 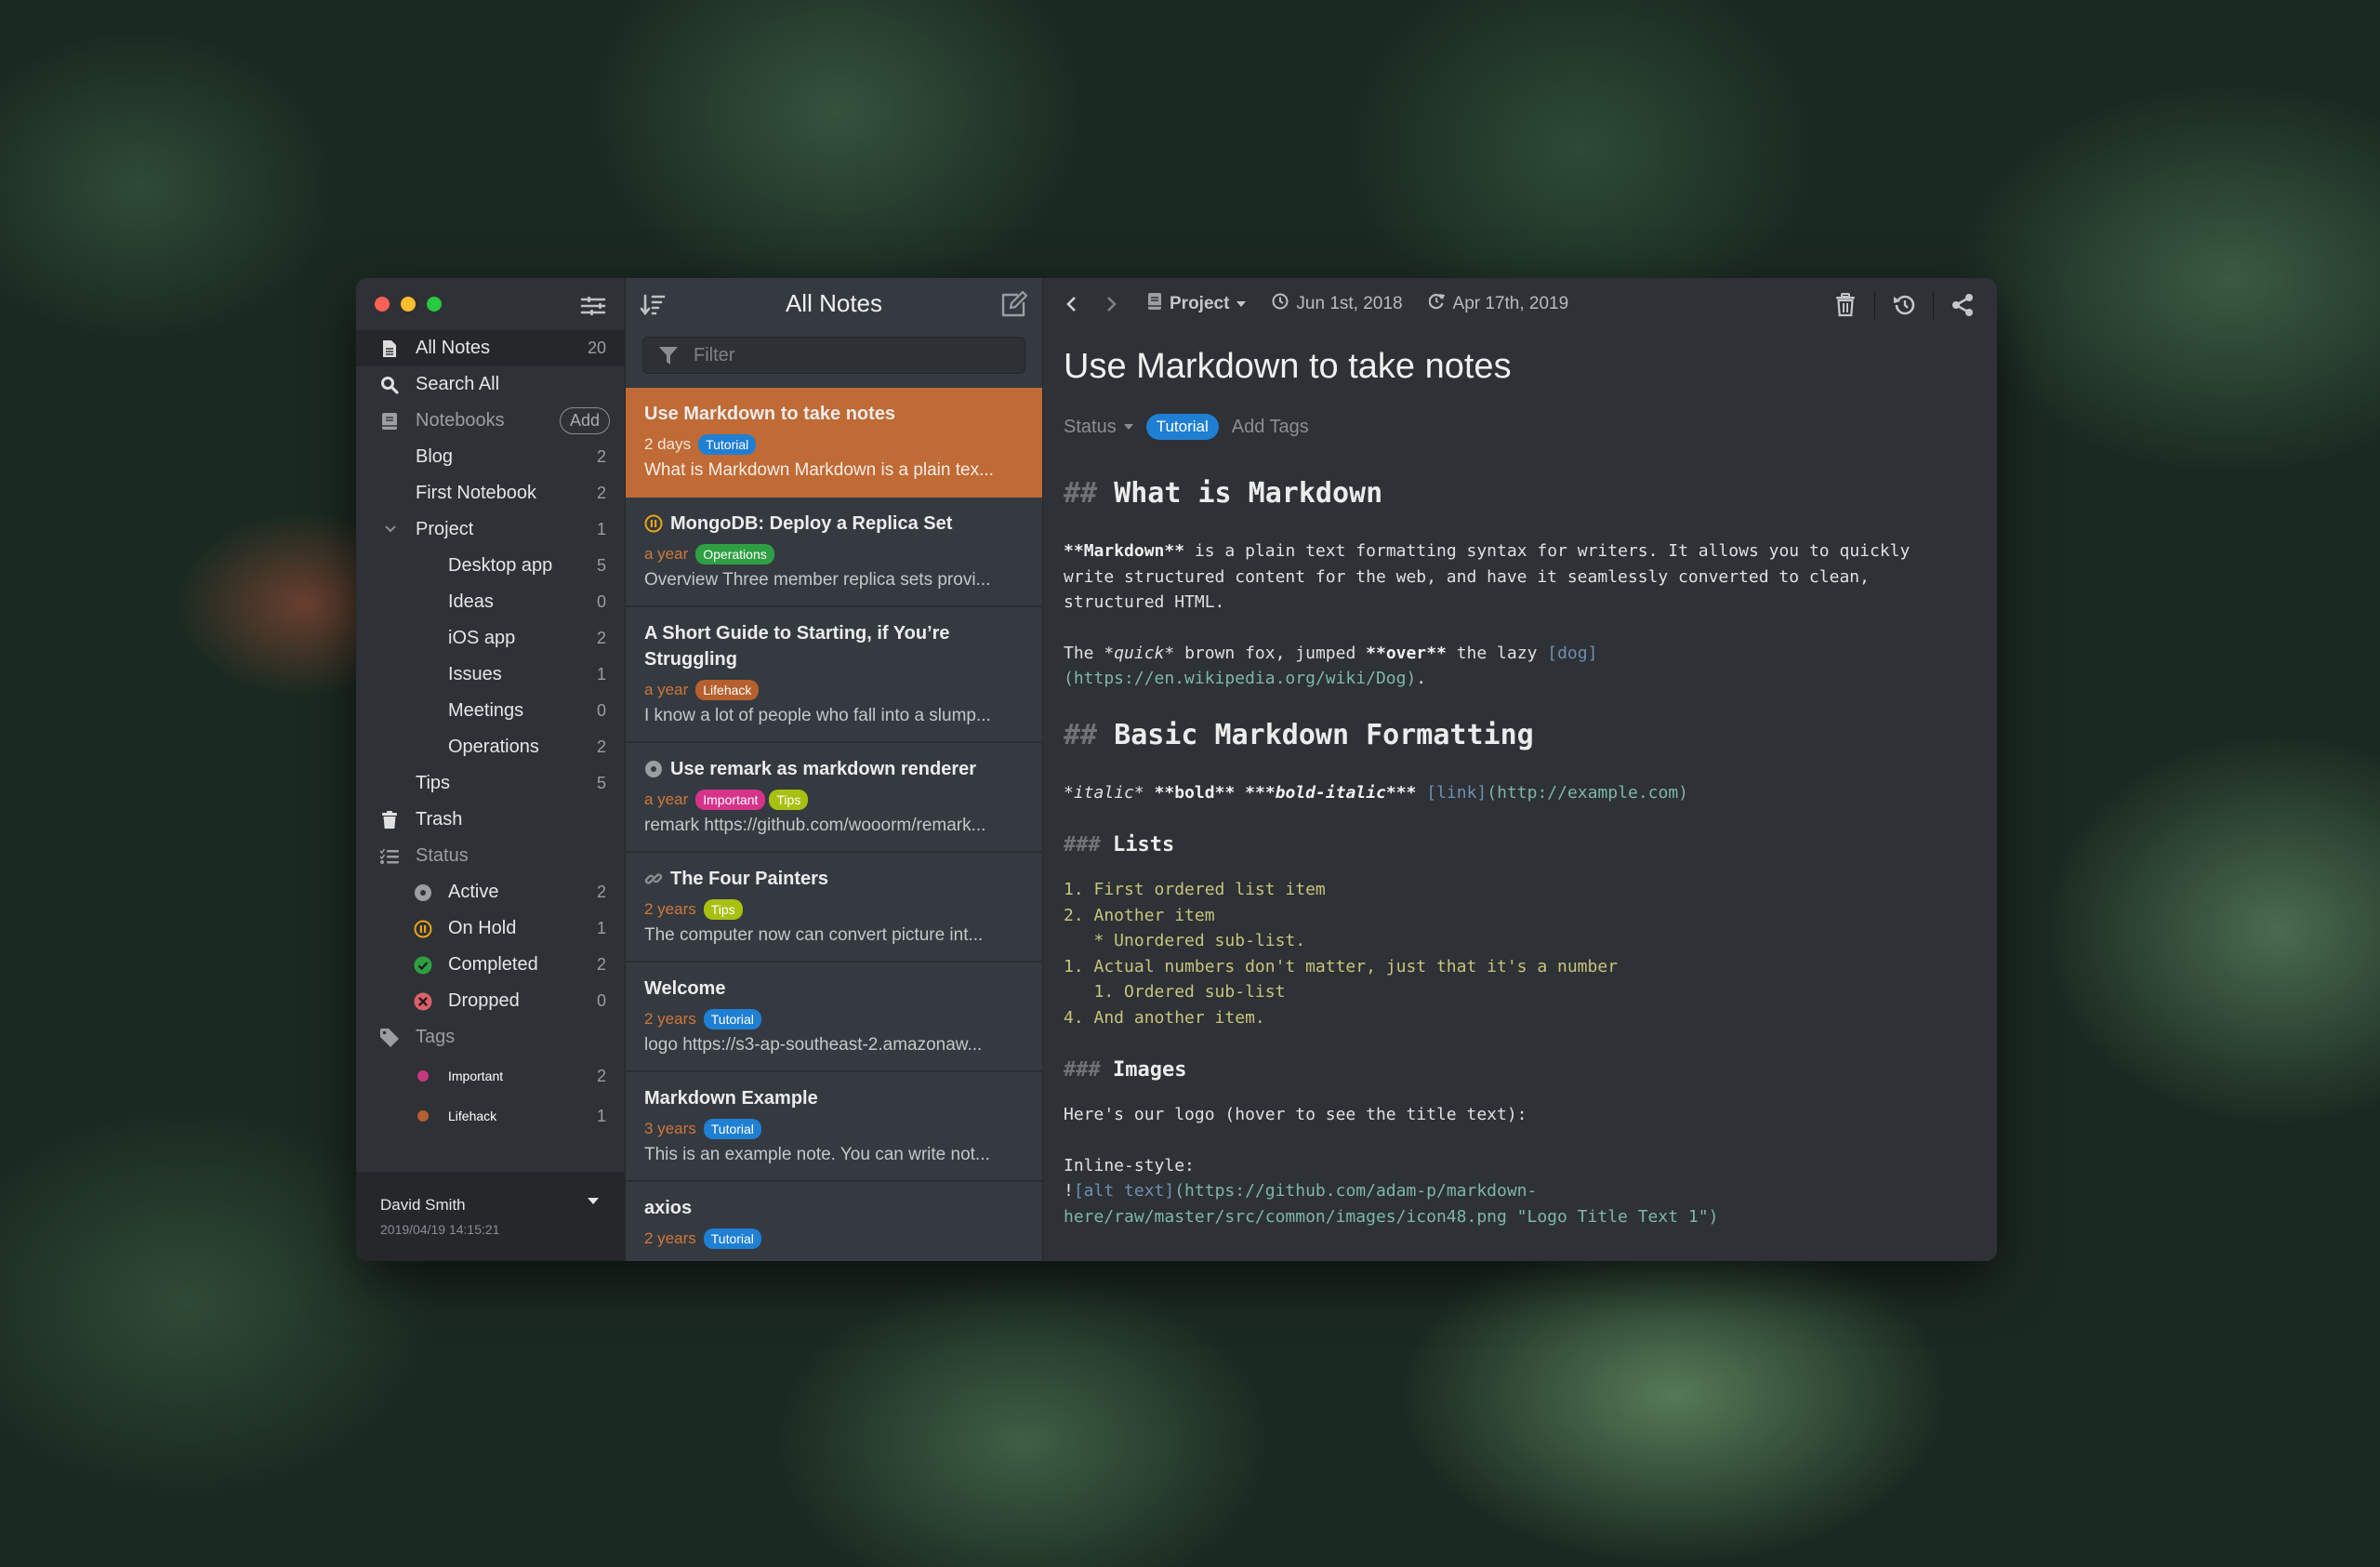 What do you see at coordinates (601, 674) in the screenshot?
I see `notebook-count: 1` at bounding box center [601, 674].